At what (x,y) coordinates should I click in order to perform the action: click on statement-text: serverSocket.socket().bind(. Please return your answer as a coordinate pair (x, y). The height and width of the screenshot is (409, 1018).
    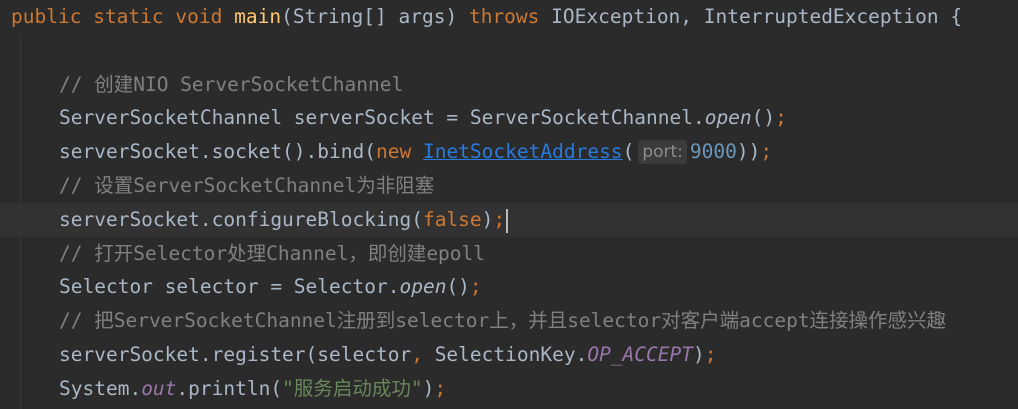
    Looking at the image, I should click on (217, 151).